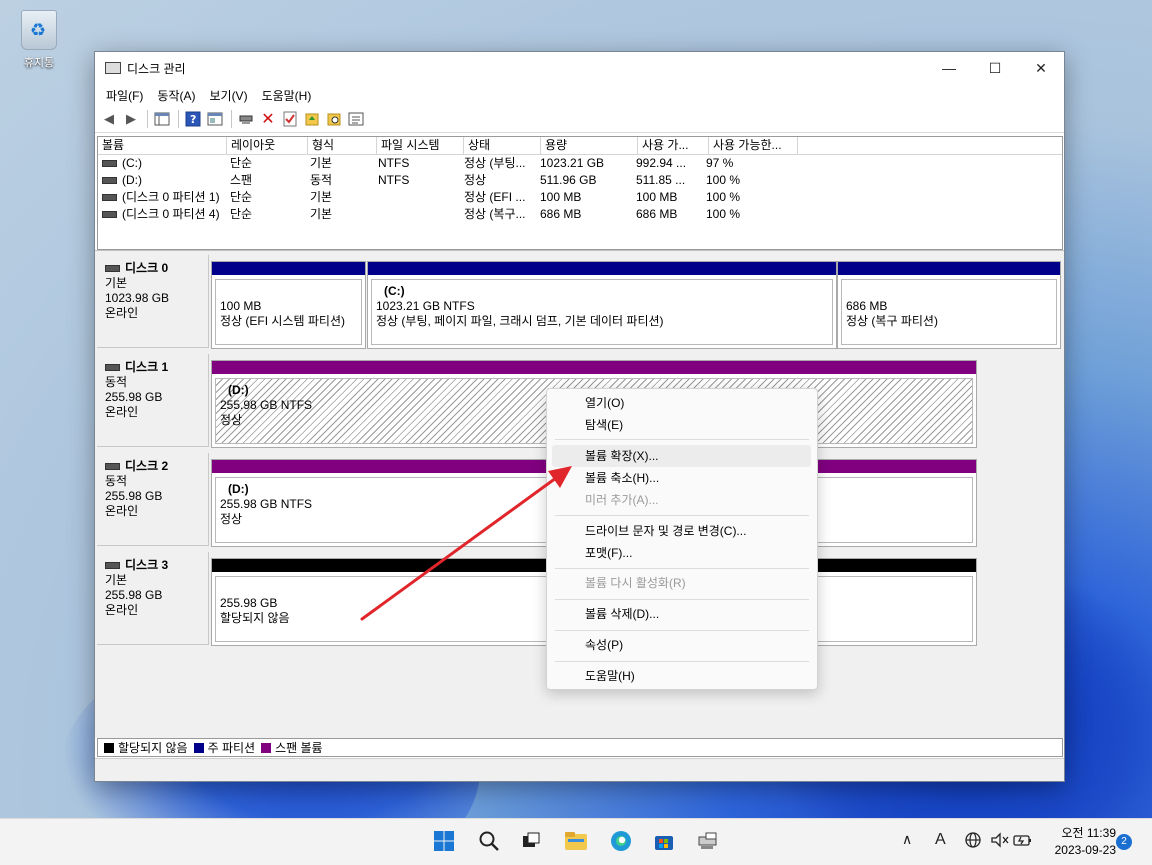  I want to click on partition-status: 정상 (복구 파티션), so click(892, 321).